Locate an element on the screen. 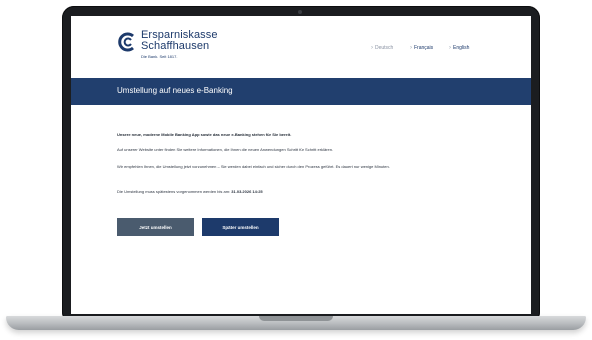 The width and height of the screenshot is (592, 340). bank-tagline: Die Bank. Seit 1817. is located at coordinates (159, 56).